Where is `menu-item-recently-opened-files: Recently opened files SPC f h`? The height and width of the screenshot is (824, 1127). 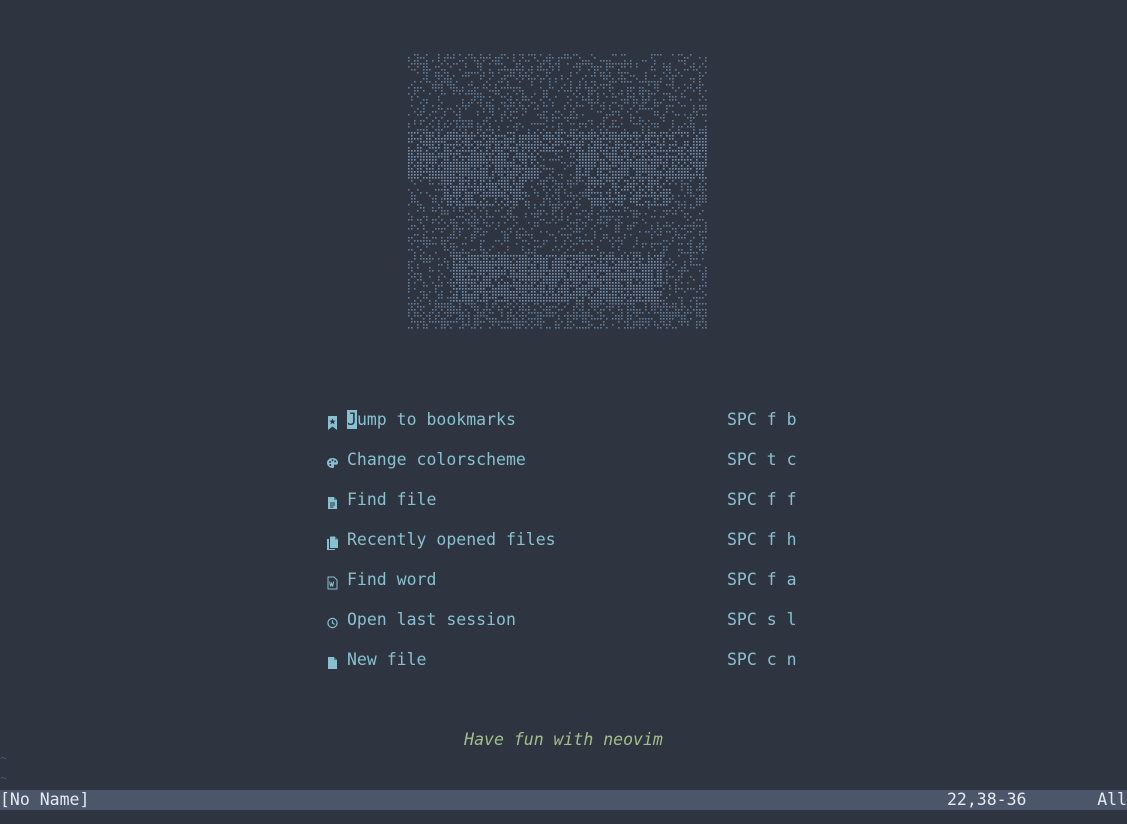
menu-item-recently-opened-files: Recently opened files SPC f h is located at coordinates (566, 548).